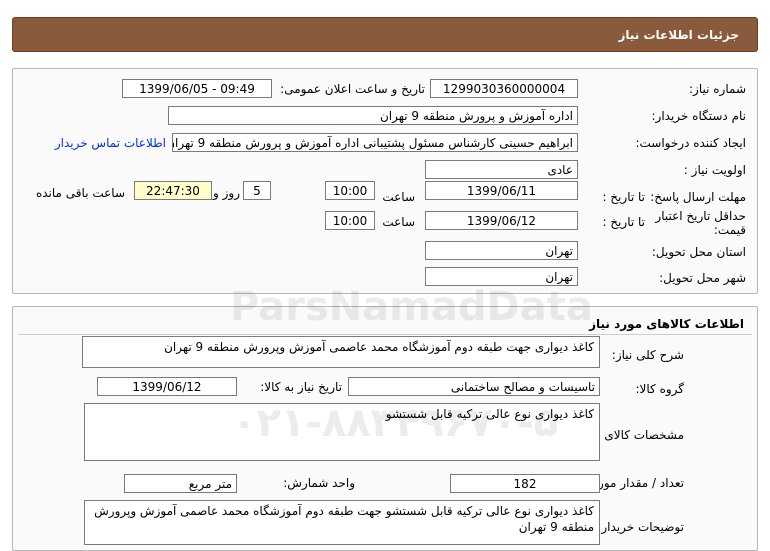 Image resolution: width=770 pixels, height=551 pixels. Describe the element at coordinates (717, 89) in the screenshot. I see `need-number-label: شماره نیاز:` at that location.